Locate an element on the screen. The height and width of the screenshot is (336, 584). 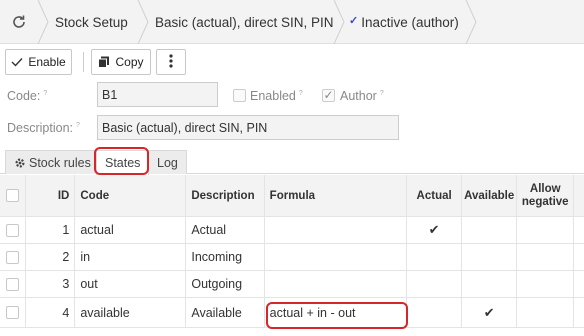
row-id: 4 is located at coordinates (51, 312).